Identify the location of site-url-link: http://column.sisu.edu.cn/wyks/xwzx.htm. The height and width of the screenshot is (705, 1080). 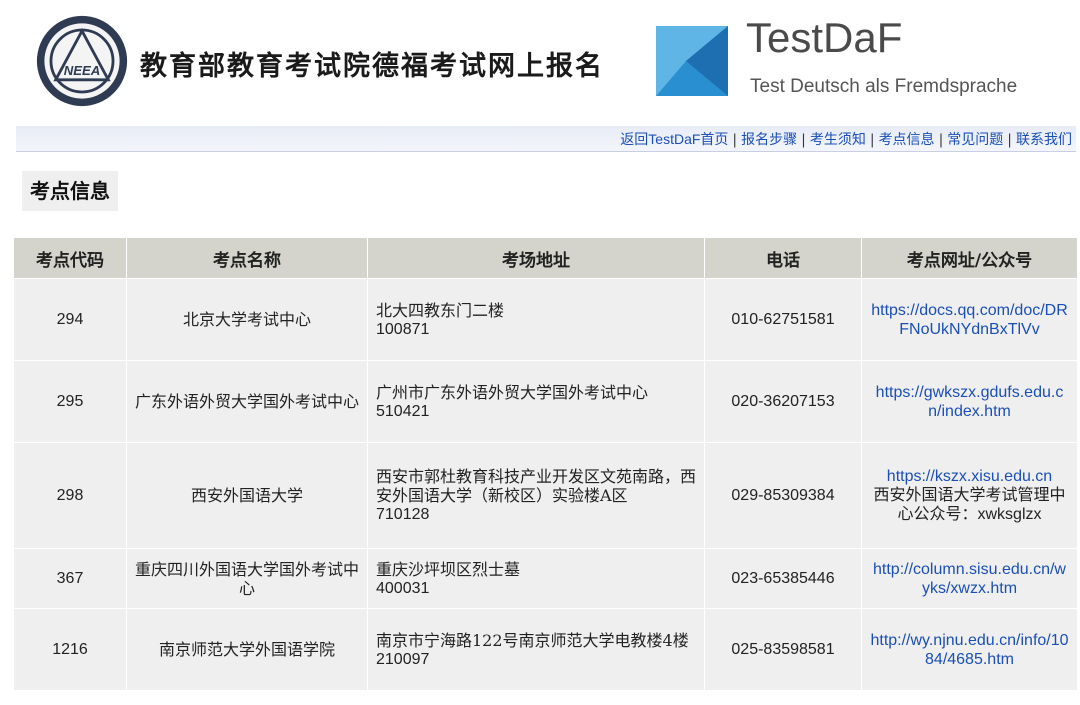
(969, 579).